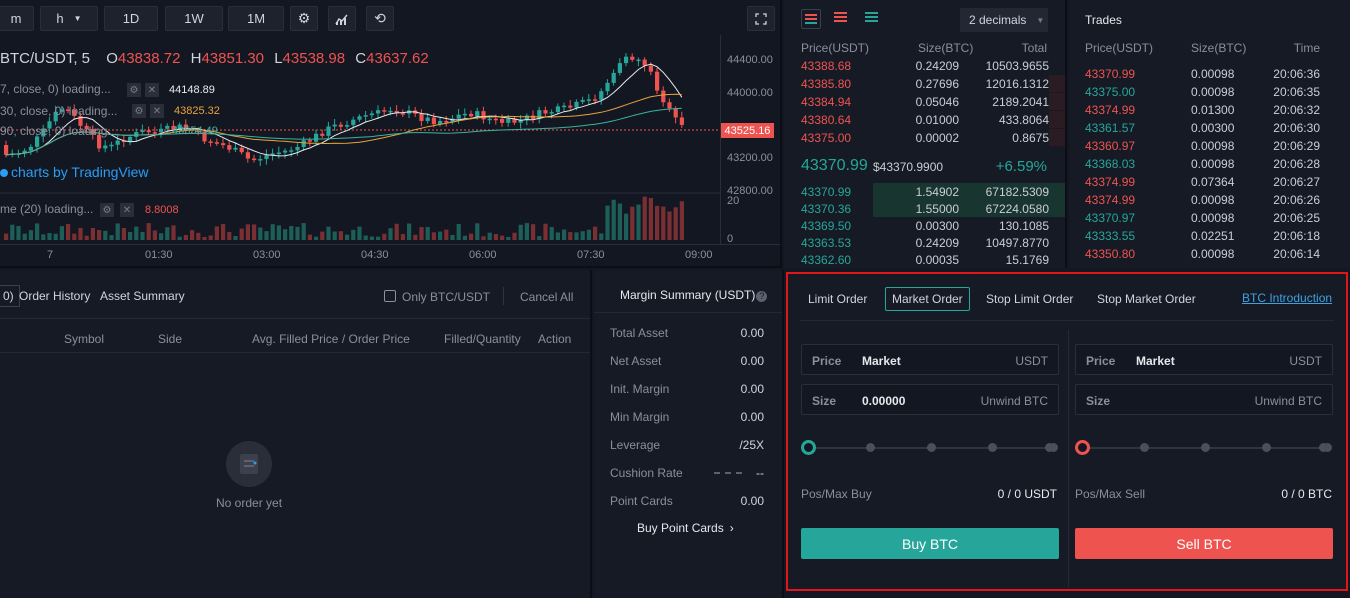 The image size is (1350, 598). I want to click on price-axis-divider, so click(720, 140).